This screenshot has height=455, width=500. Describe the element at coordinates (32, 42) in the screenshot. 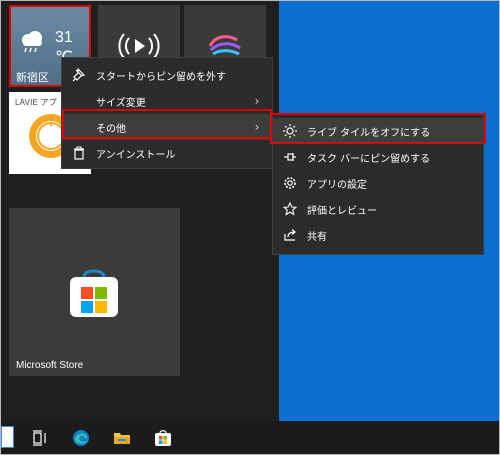

I see `cloud-rain-icon` at that location.